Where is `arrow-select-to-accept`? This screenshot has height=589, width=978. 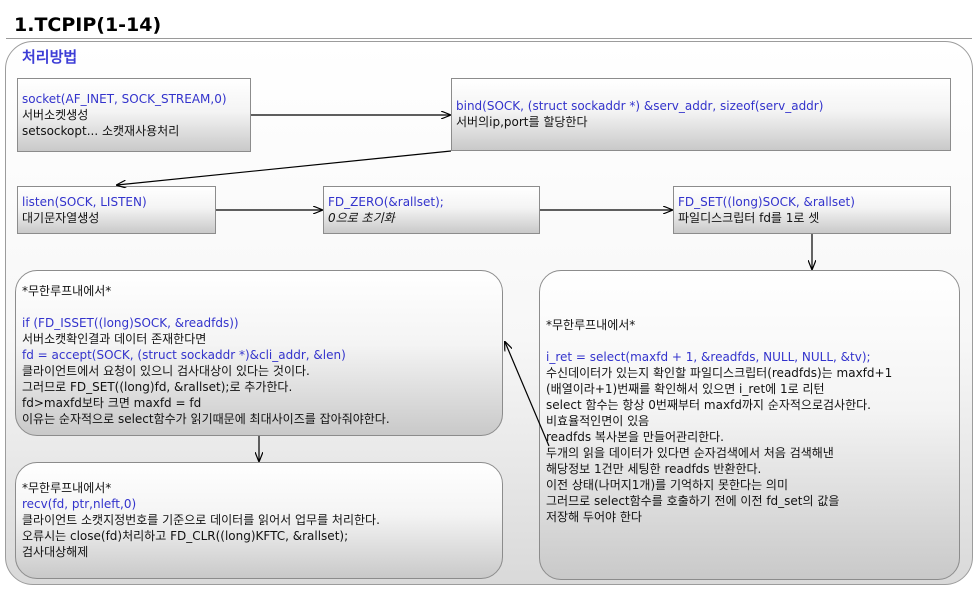
arrow-select-to-accept is located at coordinates (527, 394).